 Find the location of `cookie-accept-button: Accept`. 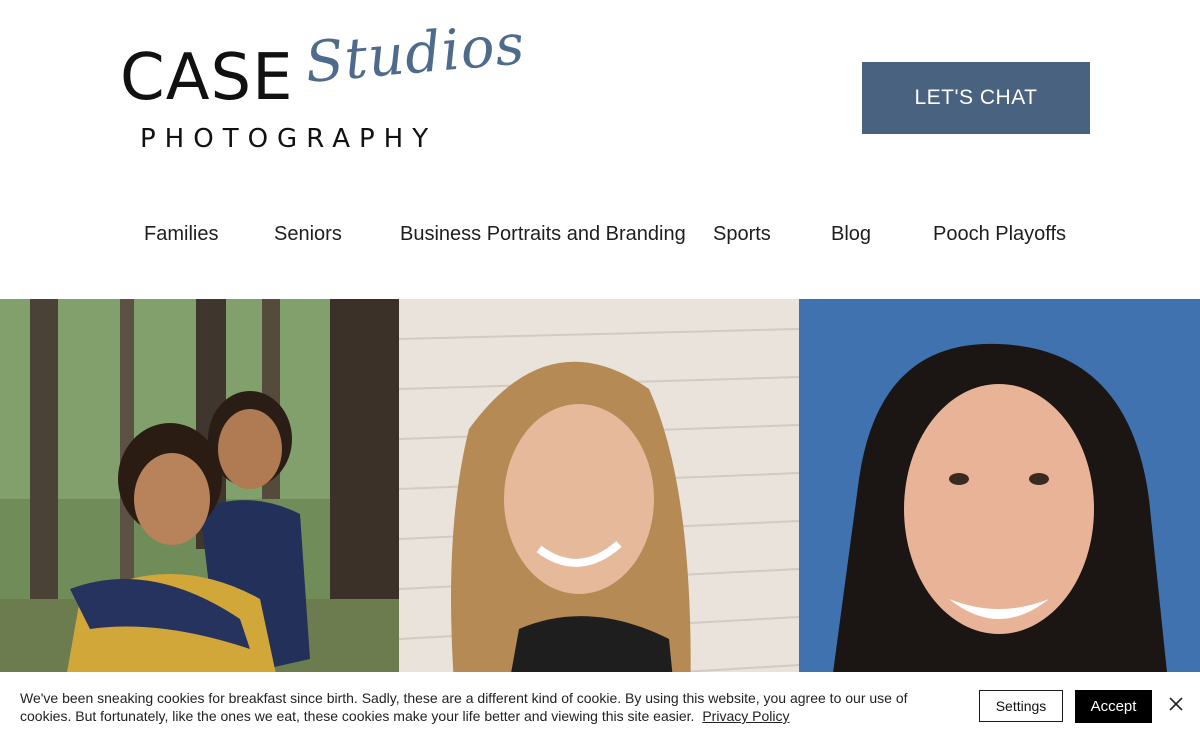

cookie-accept-button: Accept is located at coordinates (1113, 706).